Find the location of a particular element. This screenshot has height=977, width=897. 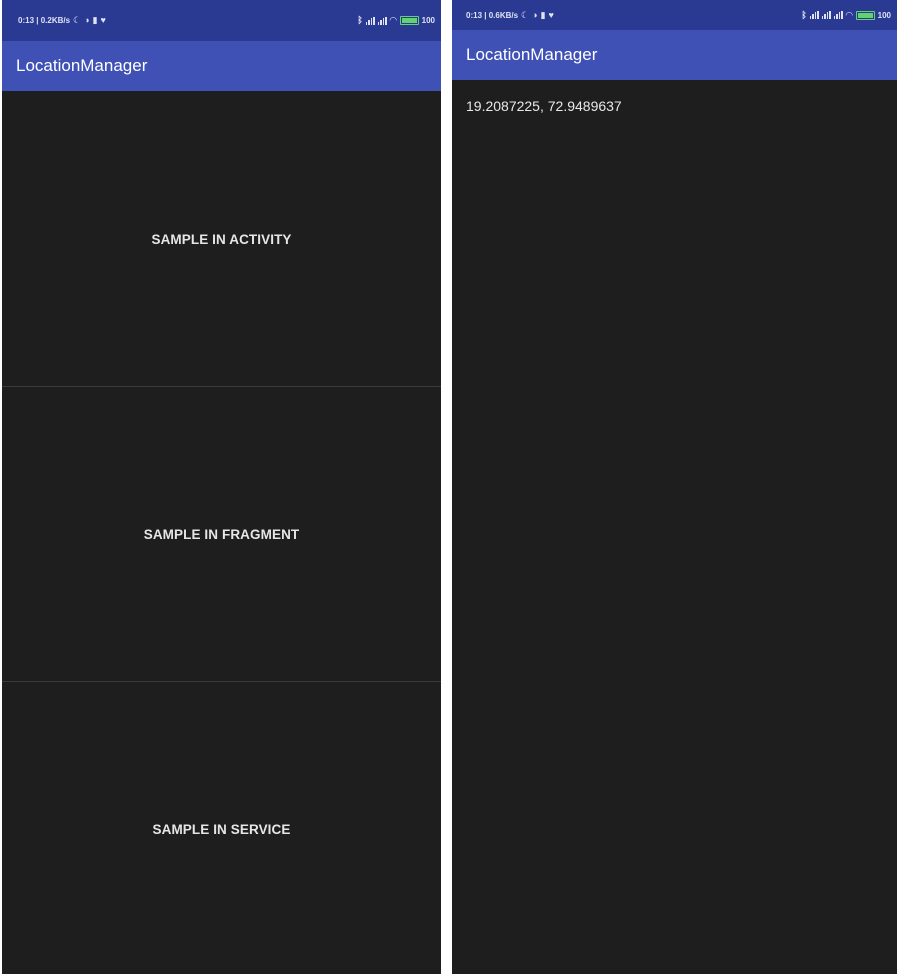

status-bar: 0:13 | 0.2KB/s ☾ ◑ ▮ ♥ ᛒ ◠ 100 is located at coordinates (221, 20).